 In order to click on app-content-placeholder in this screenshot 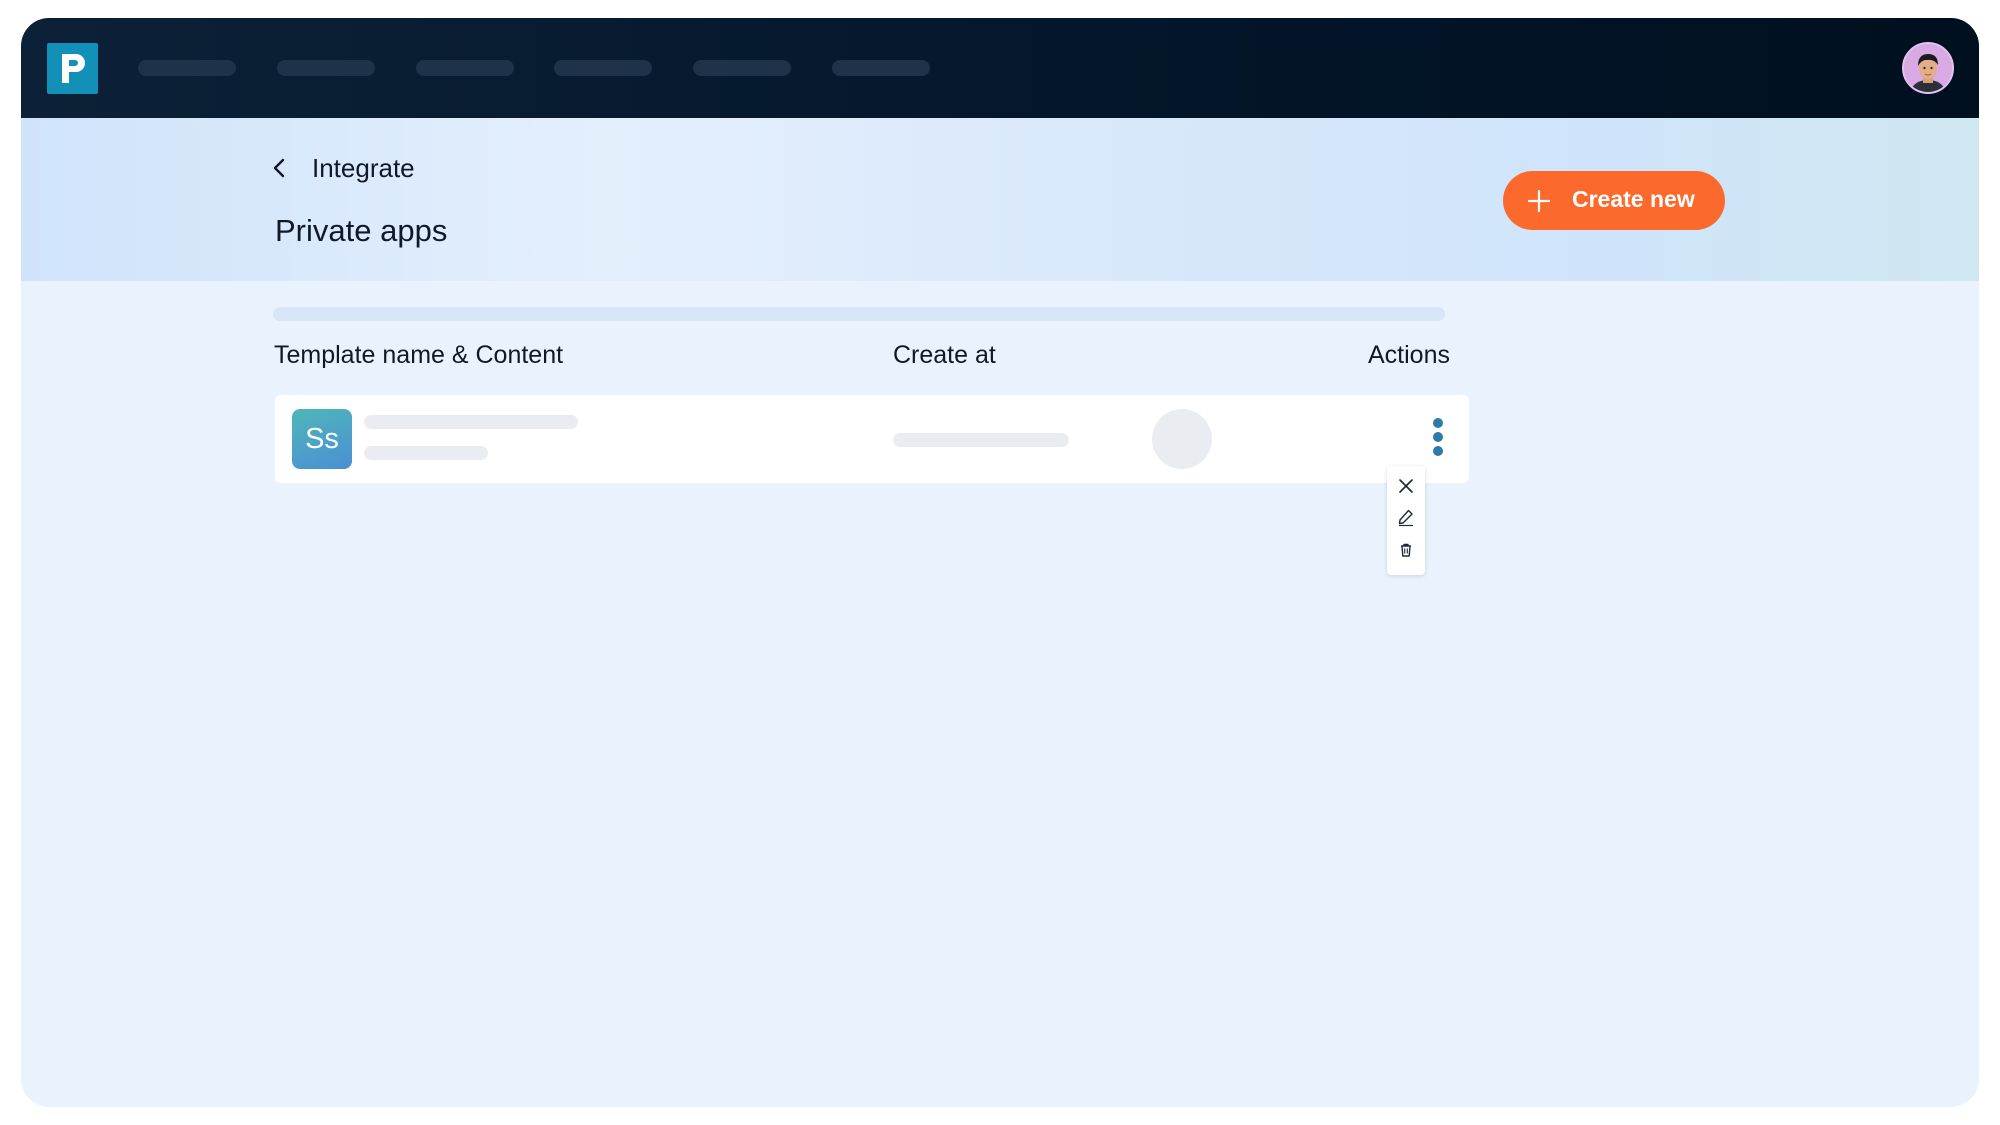, I will do `click(426, 453)`.